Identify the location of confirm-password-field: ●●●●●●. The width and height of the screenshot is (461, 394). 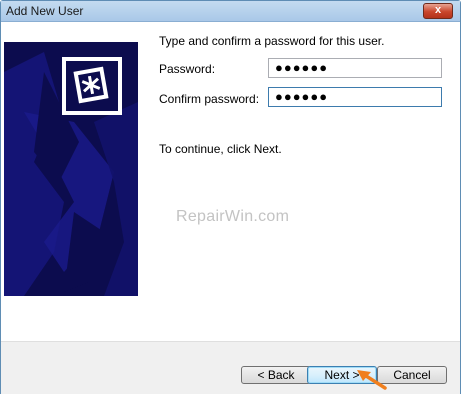
(355, 97).